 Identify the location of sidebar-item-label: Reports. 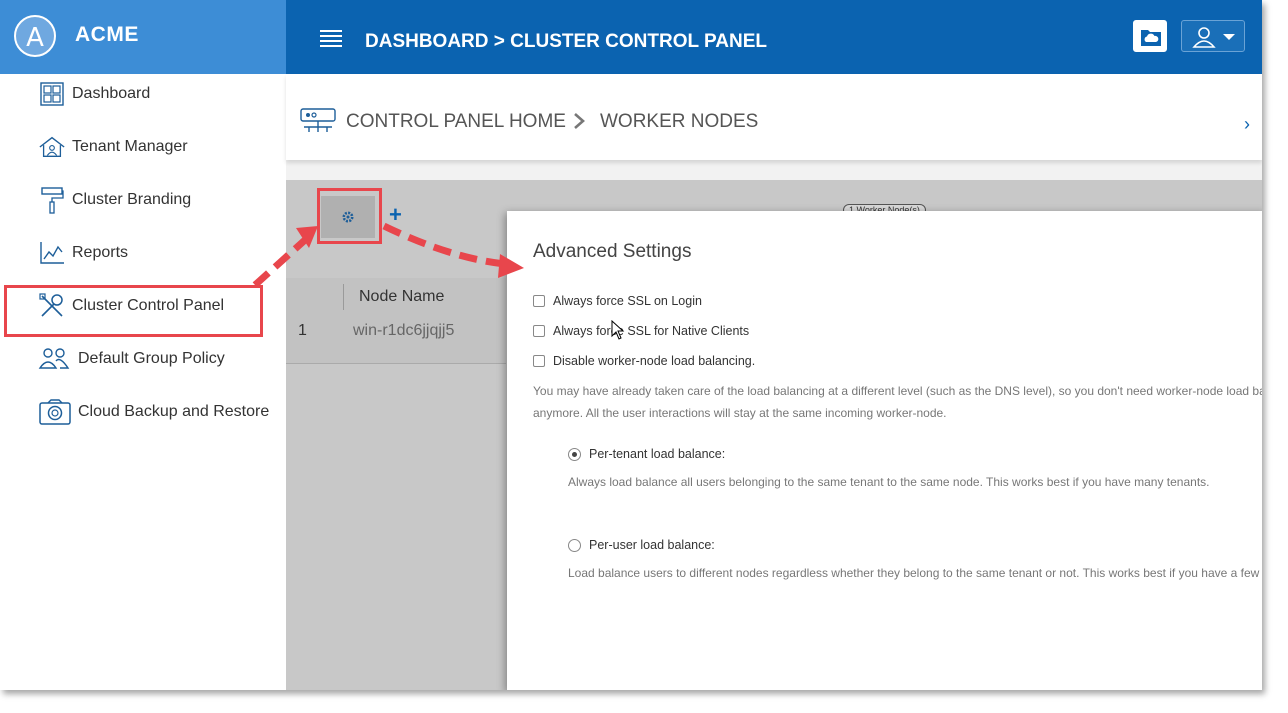
(100, 252).